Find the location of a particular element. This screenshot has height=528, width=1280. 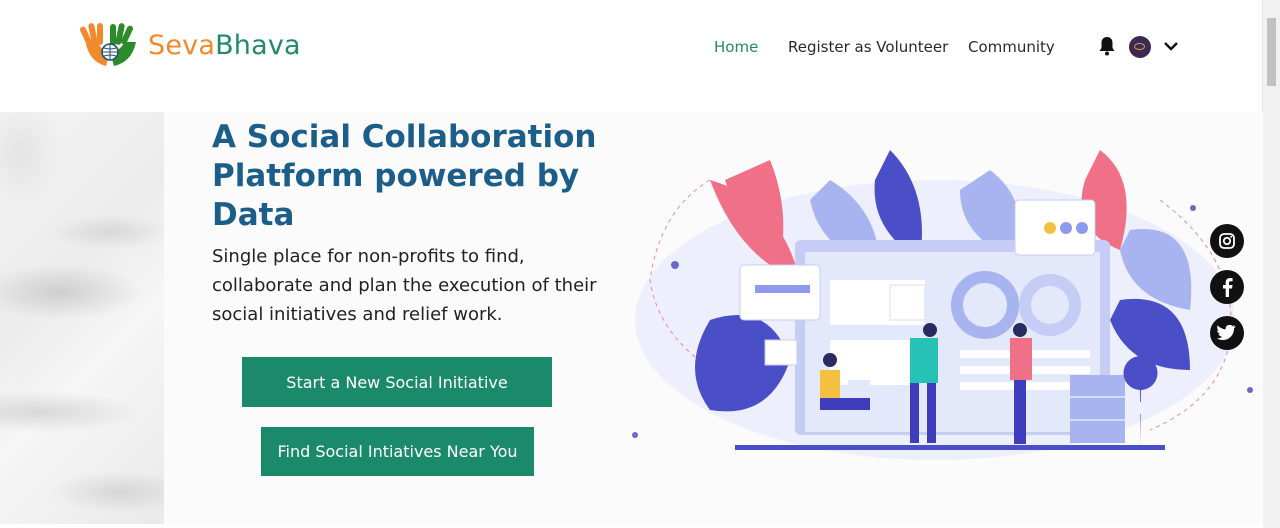

brand-name-part2: Bhava is located at coordinates (258, 45).